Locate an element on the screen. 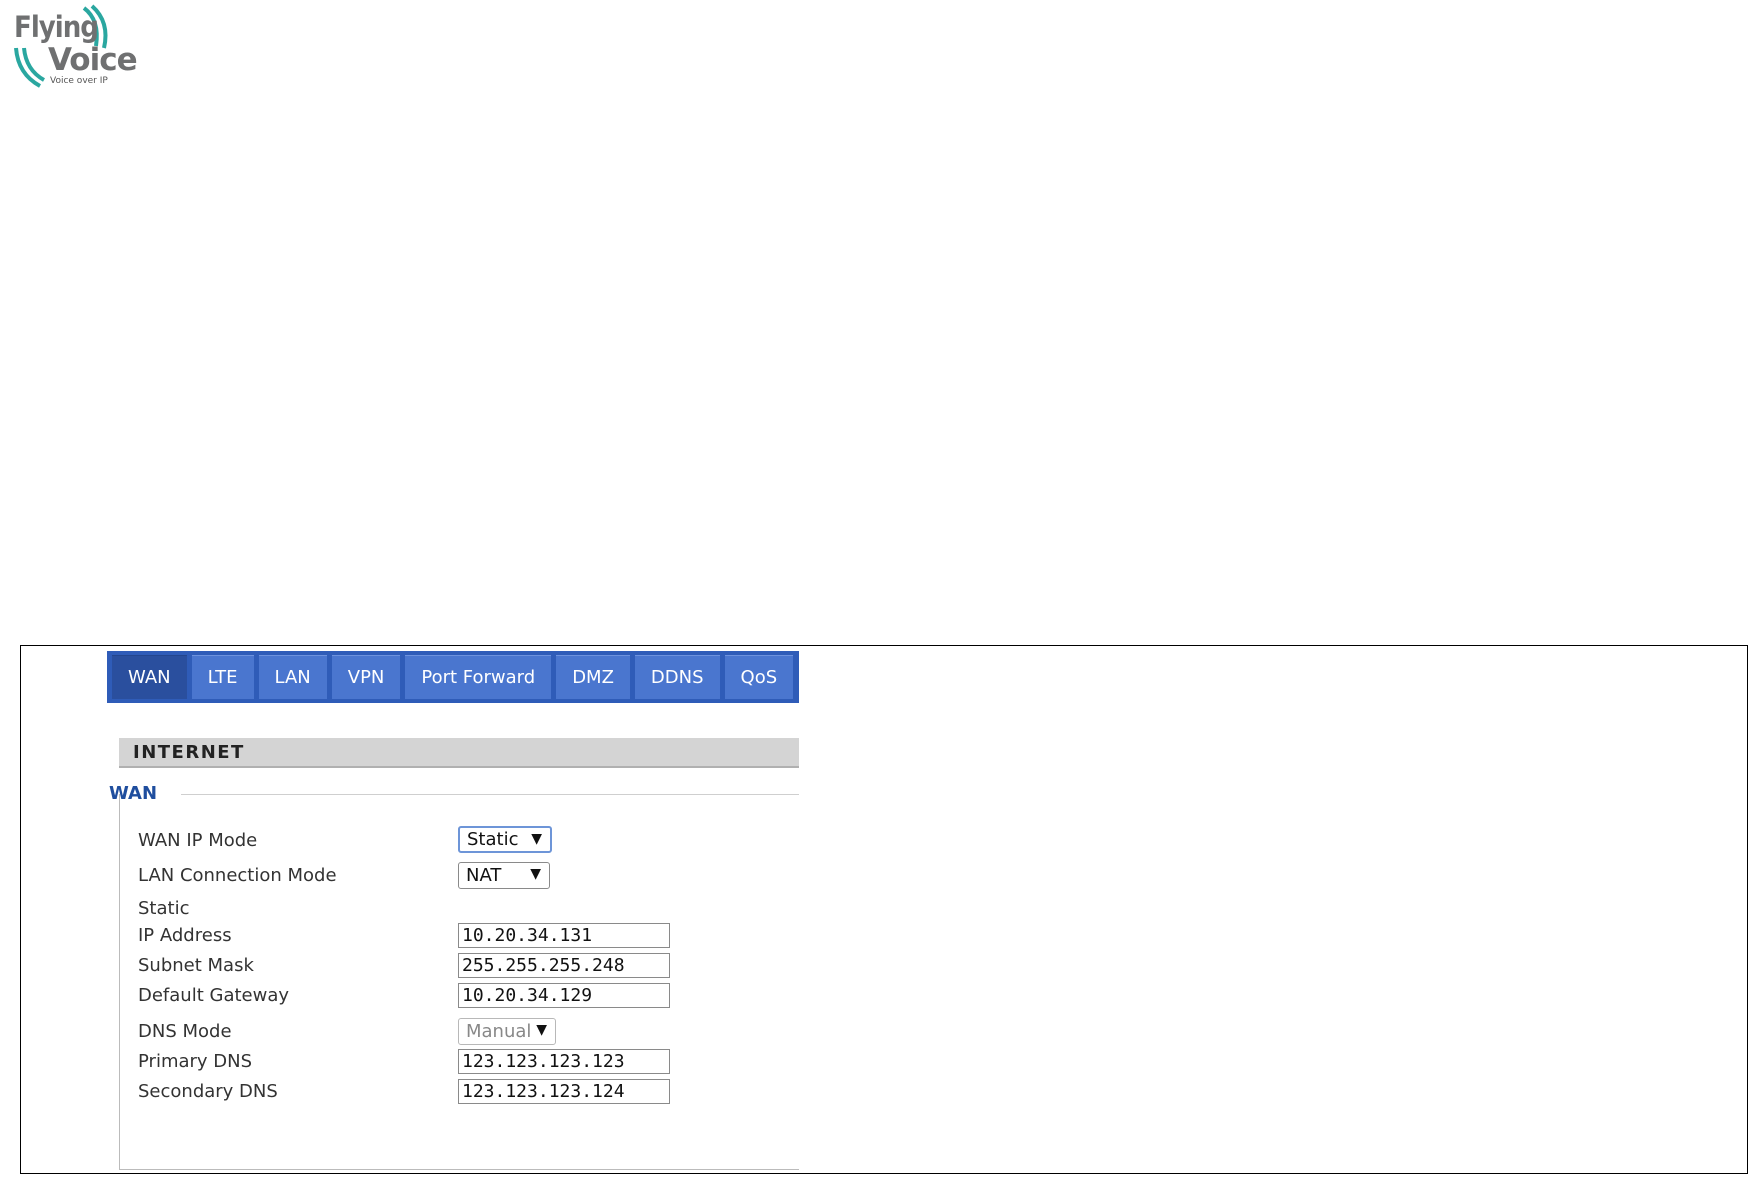 The width and height of the screenshot is (1752, 1178). lan-connection-mode-value: NAT is located at coordinates (484, 875).